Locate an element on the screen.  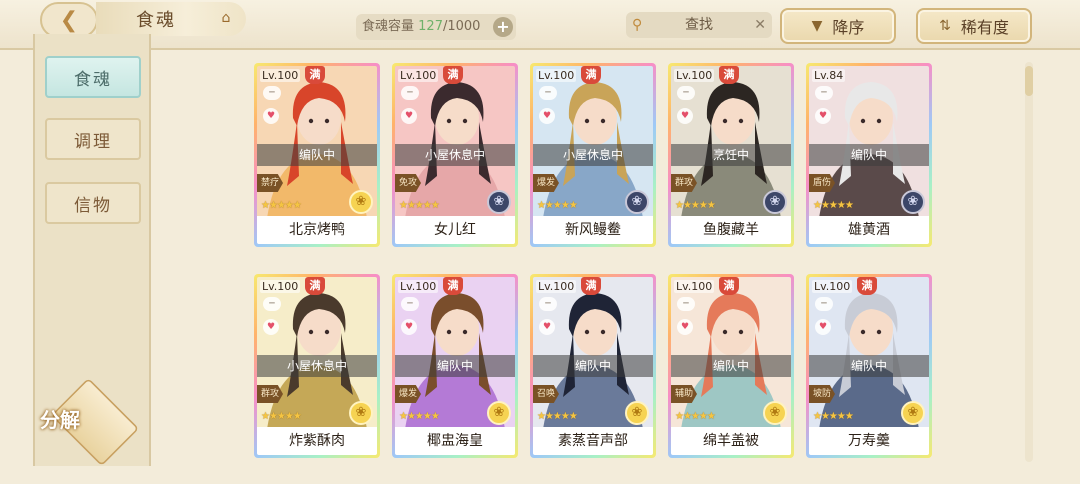
decompose-button: 分解 is located at coordinates (60, 418).